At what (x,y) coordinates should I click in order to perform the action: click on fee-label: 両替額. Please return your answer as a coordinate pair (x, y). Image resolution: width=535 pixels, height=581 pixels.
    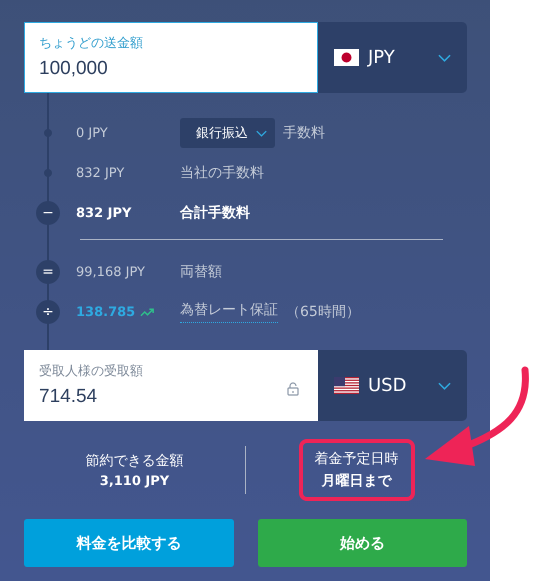
    Looking at the image, I should click on (201, 272).